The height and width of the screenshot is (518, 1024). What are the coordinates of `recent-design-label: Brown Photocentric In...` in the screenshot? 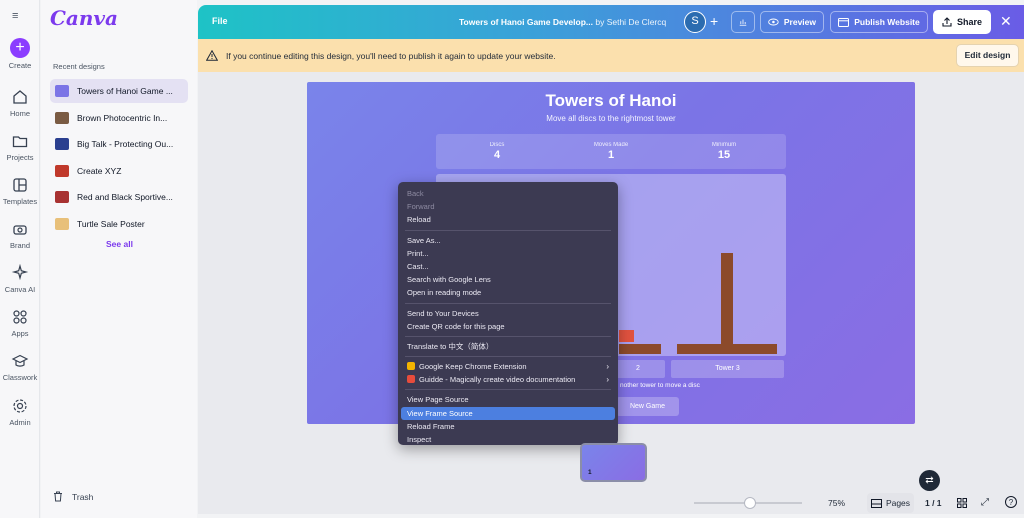 It's located at (122, 117).